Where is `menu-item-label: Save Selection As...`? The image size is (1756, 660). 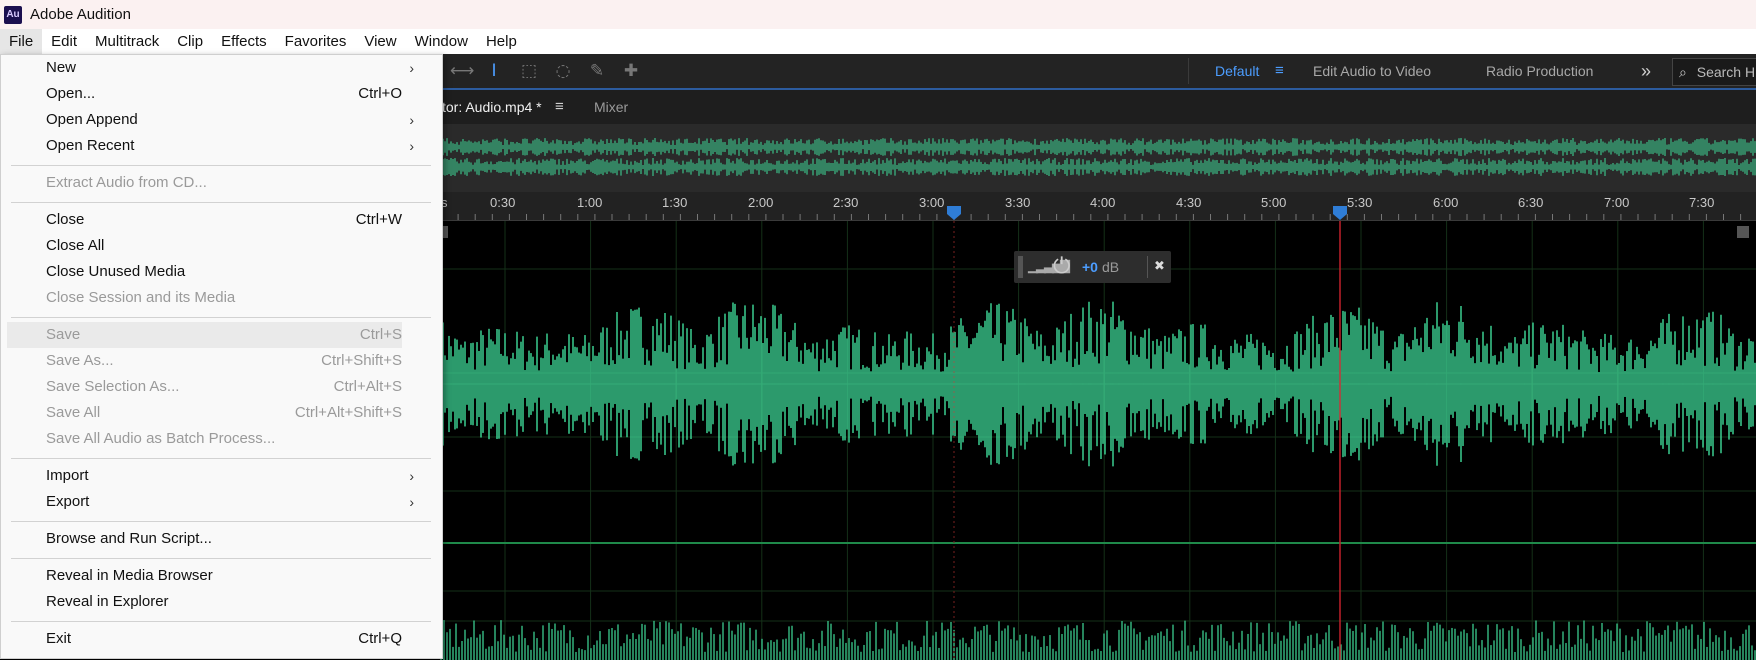 menu-item-label: Save Selection As... is located at coordinates (113, 386).